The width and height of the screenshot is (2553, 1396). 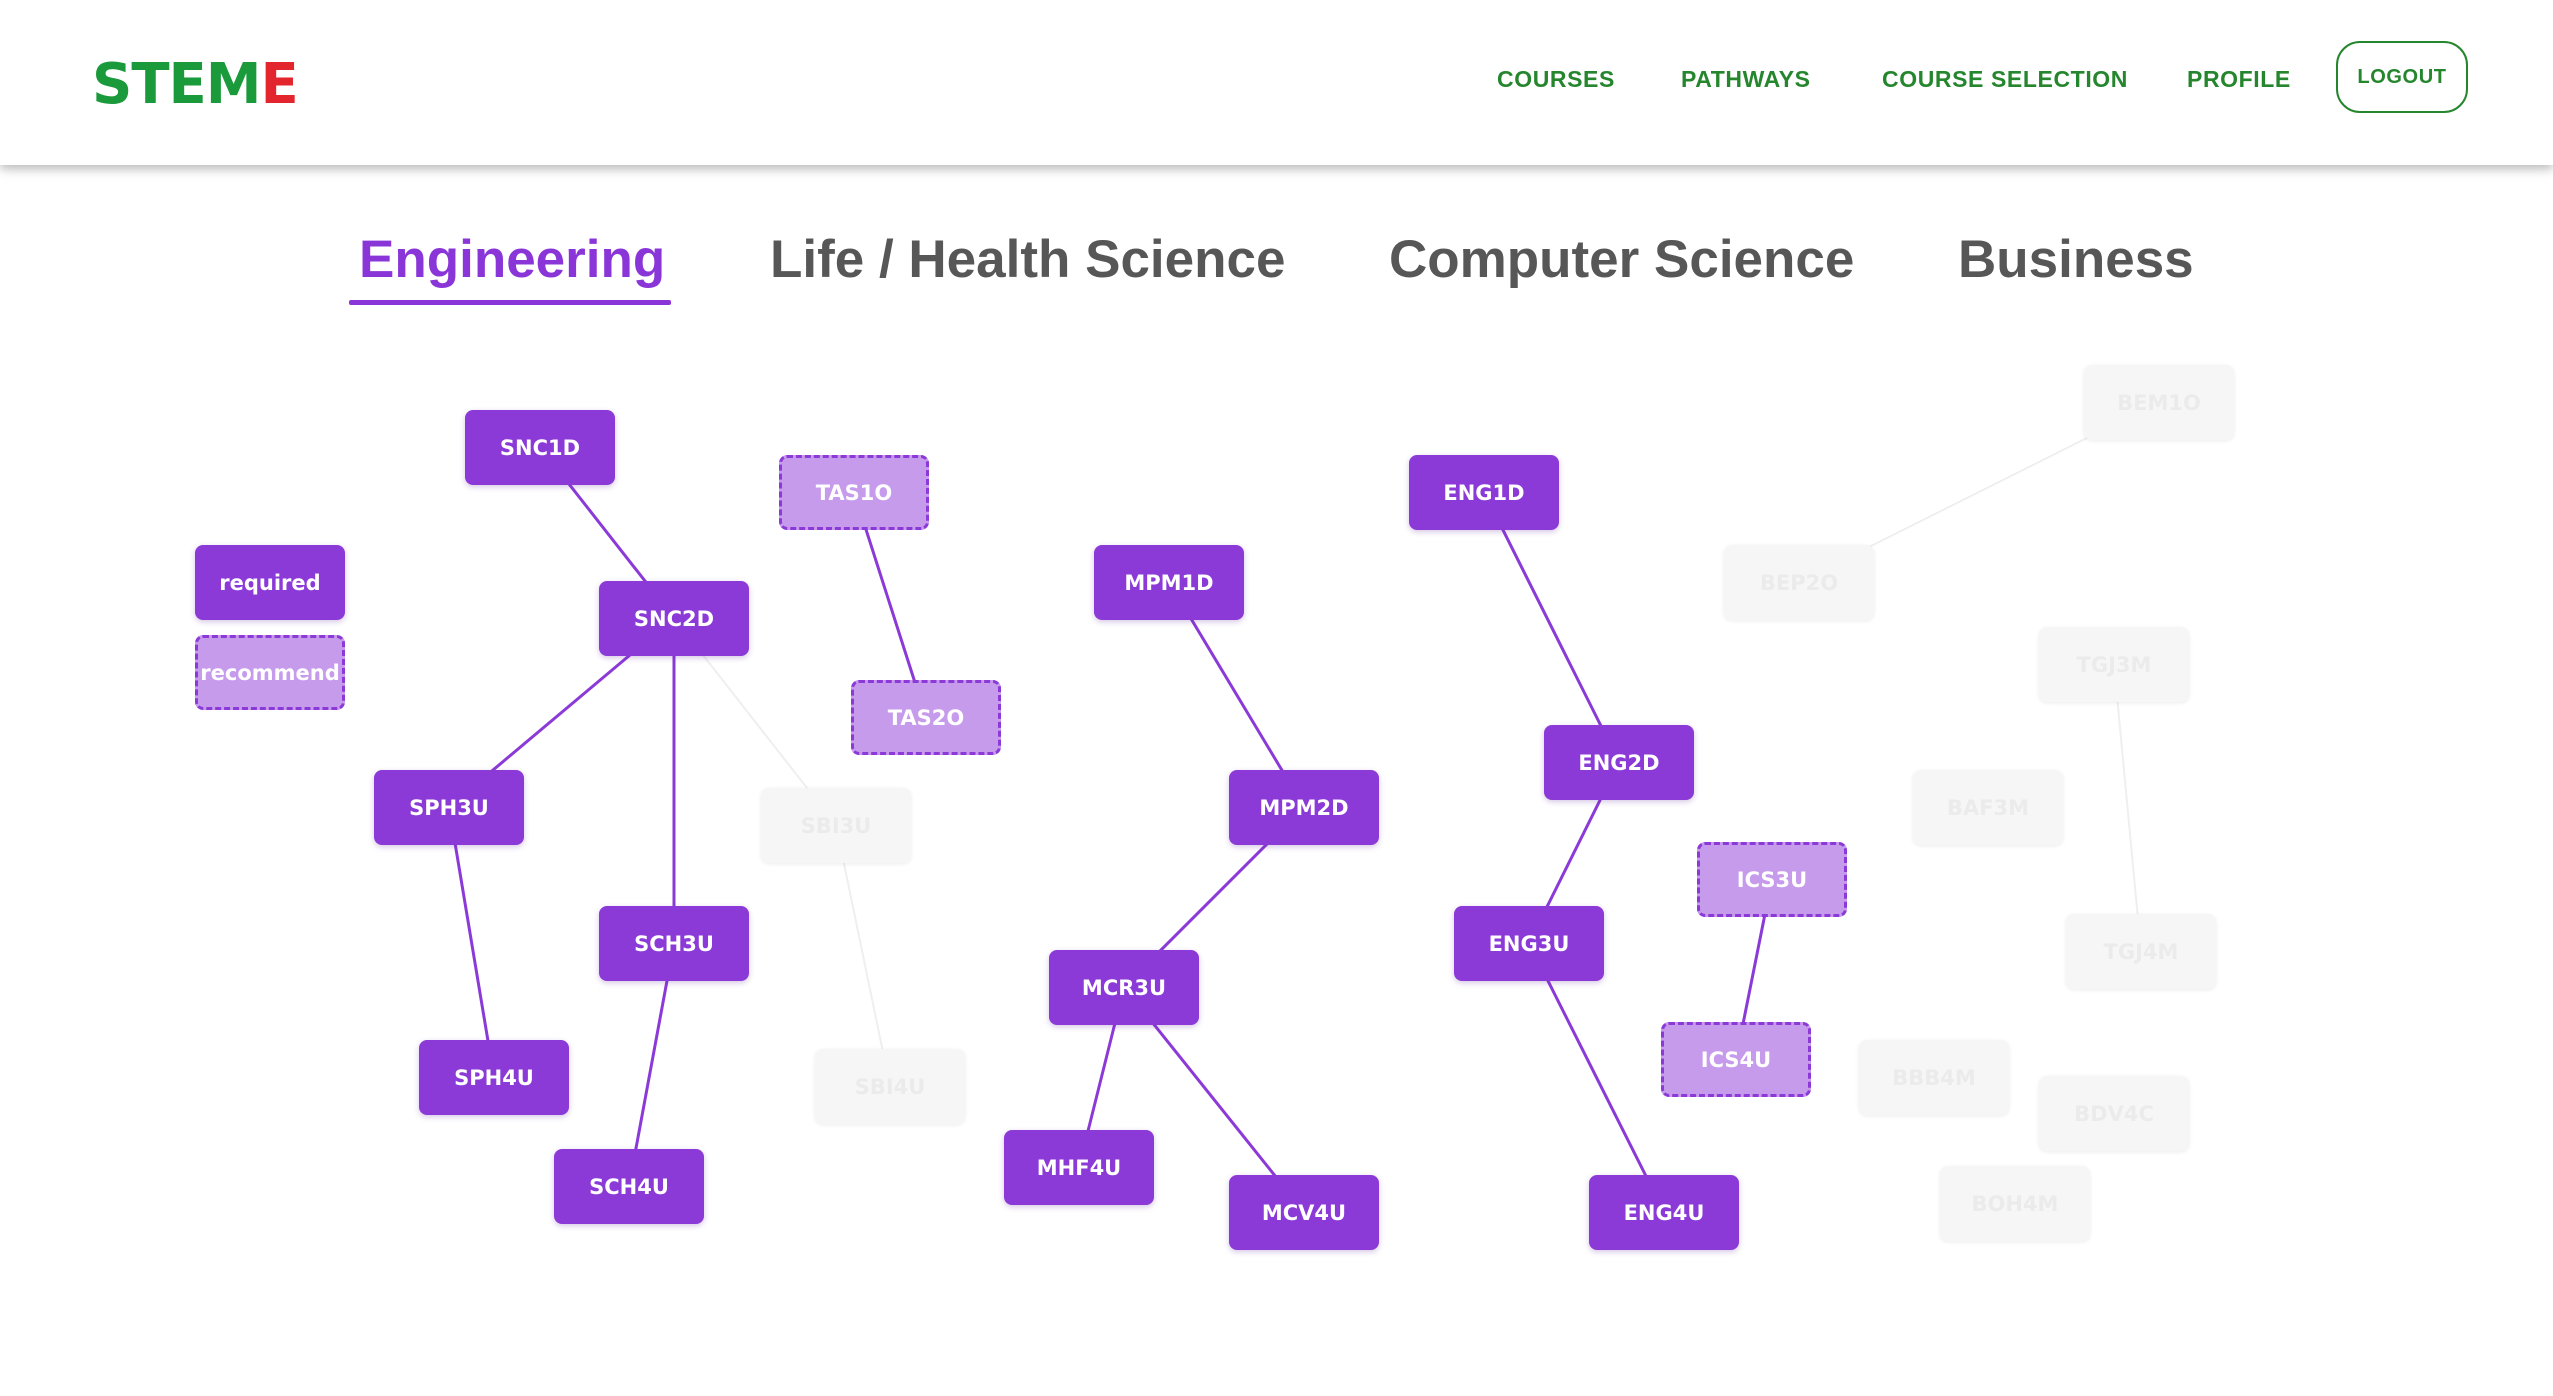 I want to click on course-node-tas1o: TAS1O, so click(x=854, y=492).